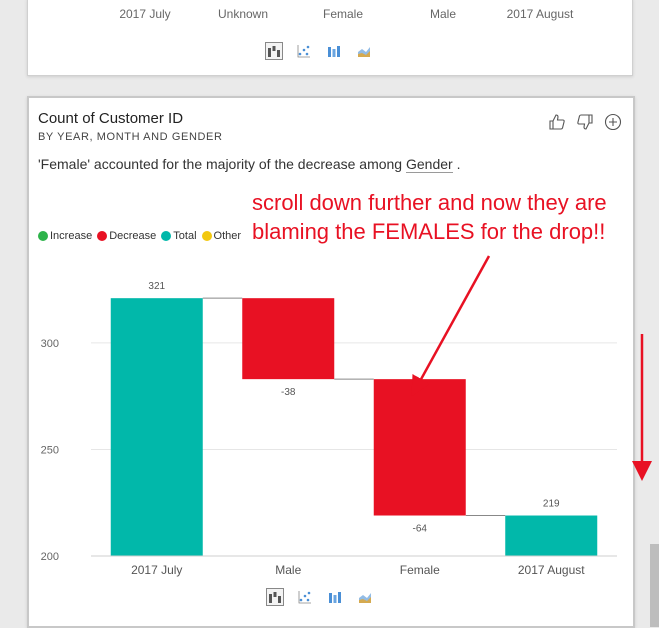  Describe the element at coordinates (443, 14) in the screenshot. I see `previous-axis-label: Male` at that location.